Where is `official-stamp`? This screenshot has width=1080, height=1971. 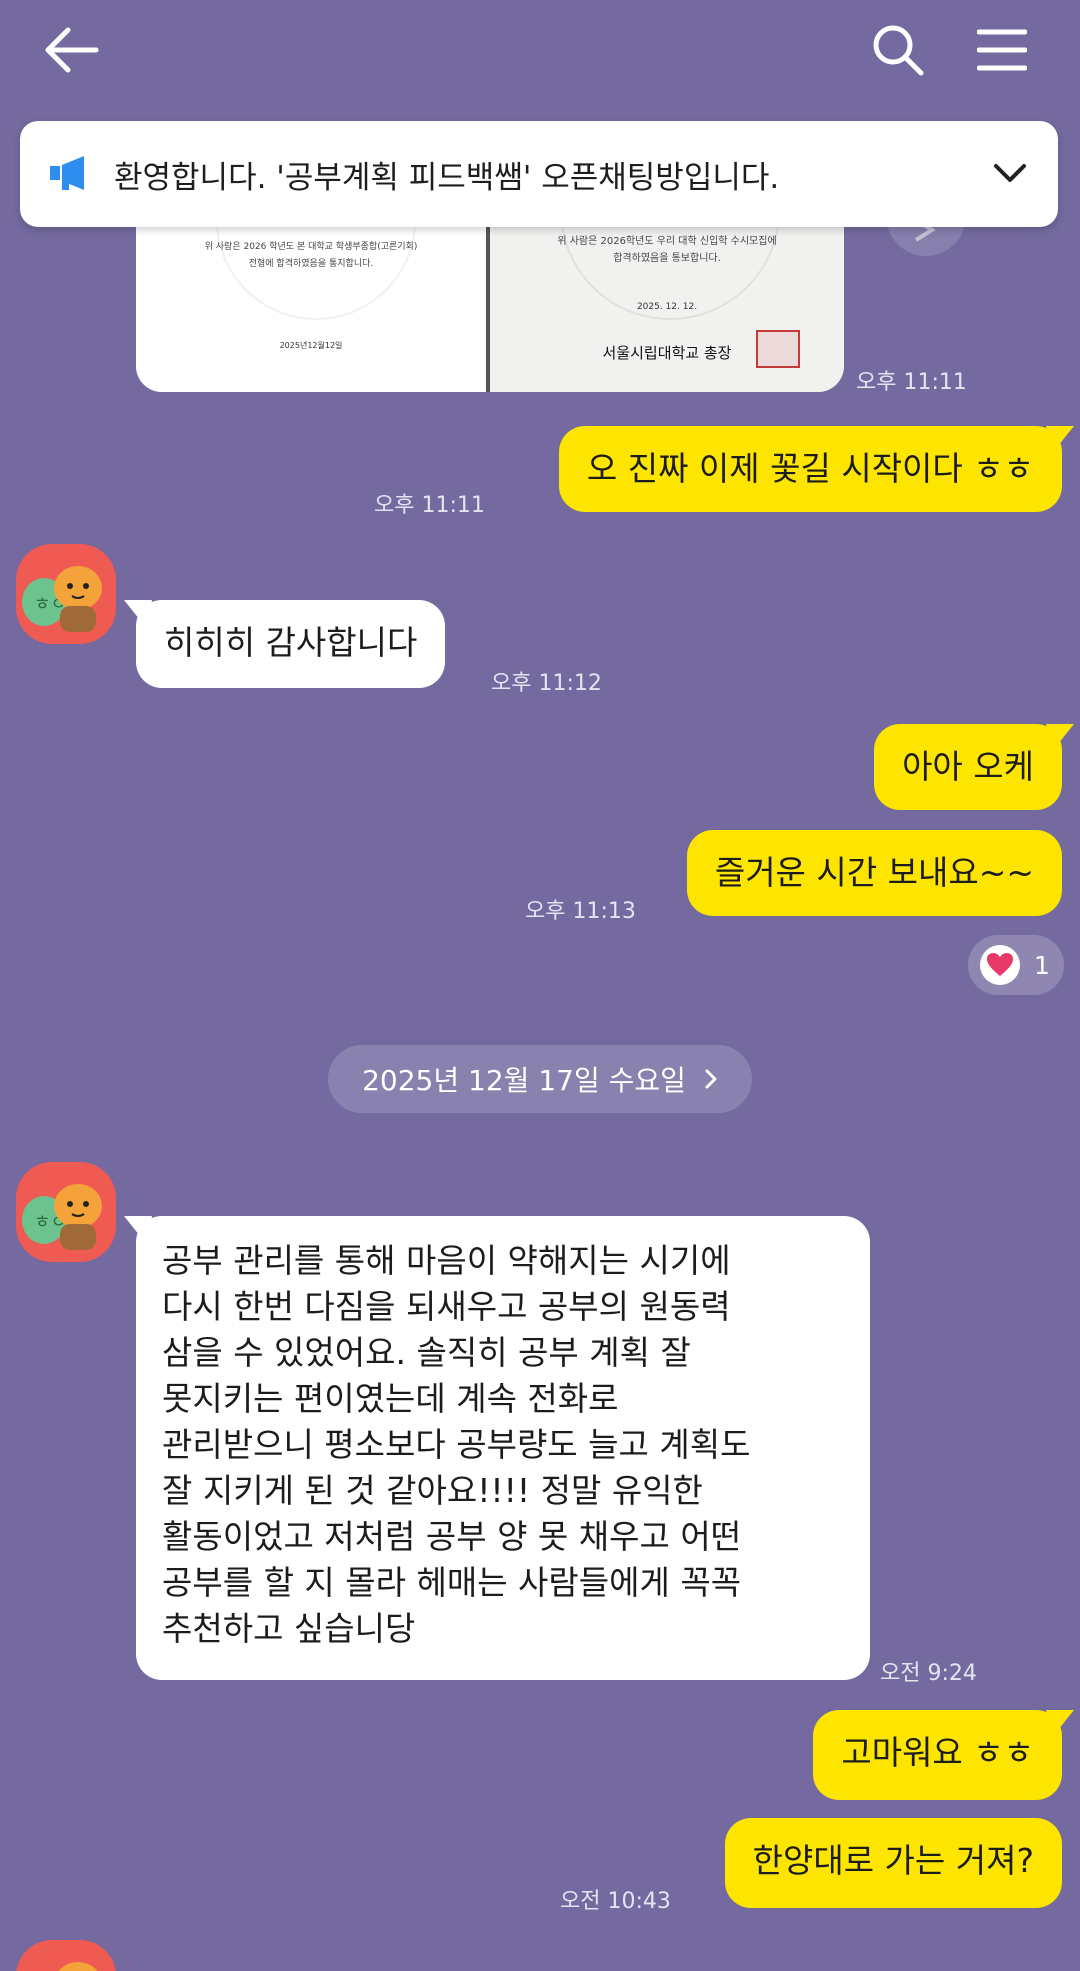
official-stamp is located at coordinates (778, 349).